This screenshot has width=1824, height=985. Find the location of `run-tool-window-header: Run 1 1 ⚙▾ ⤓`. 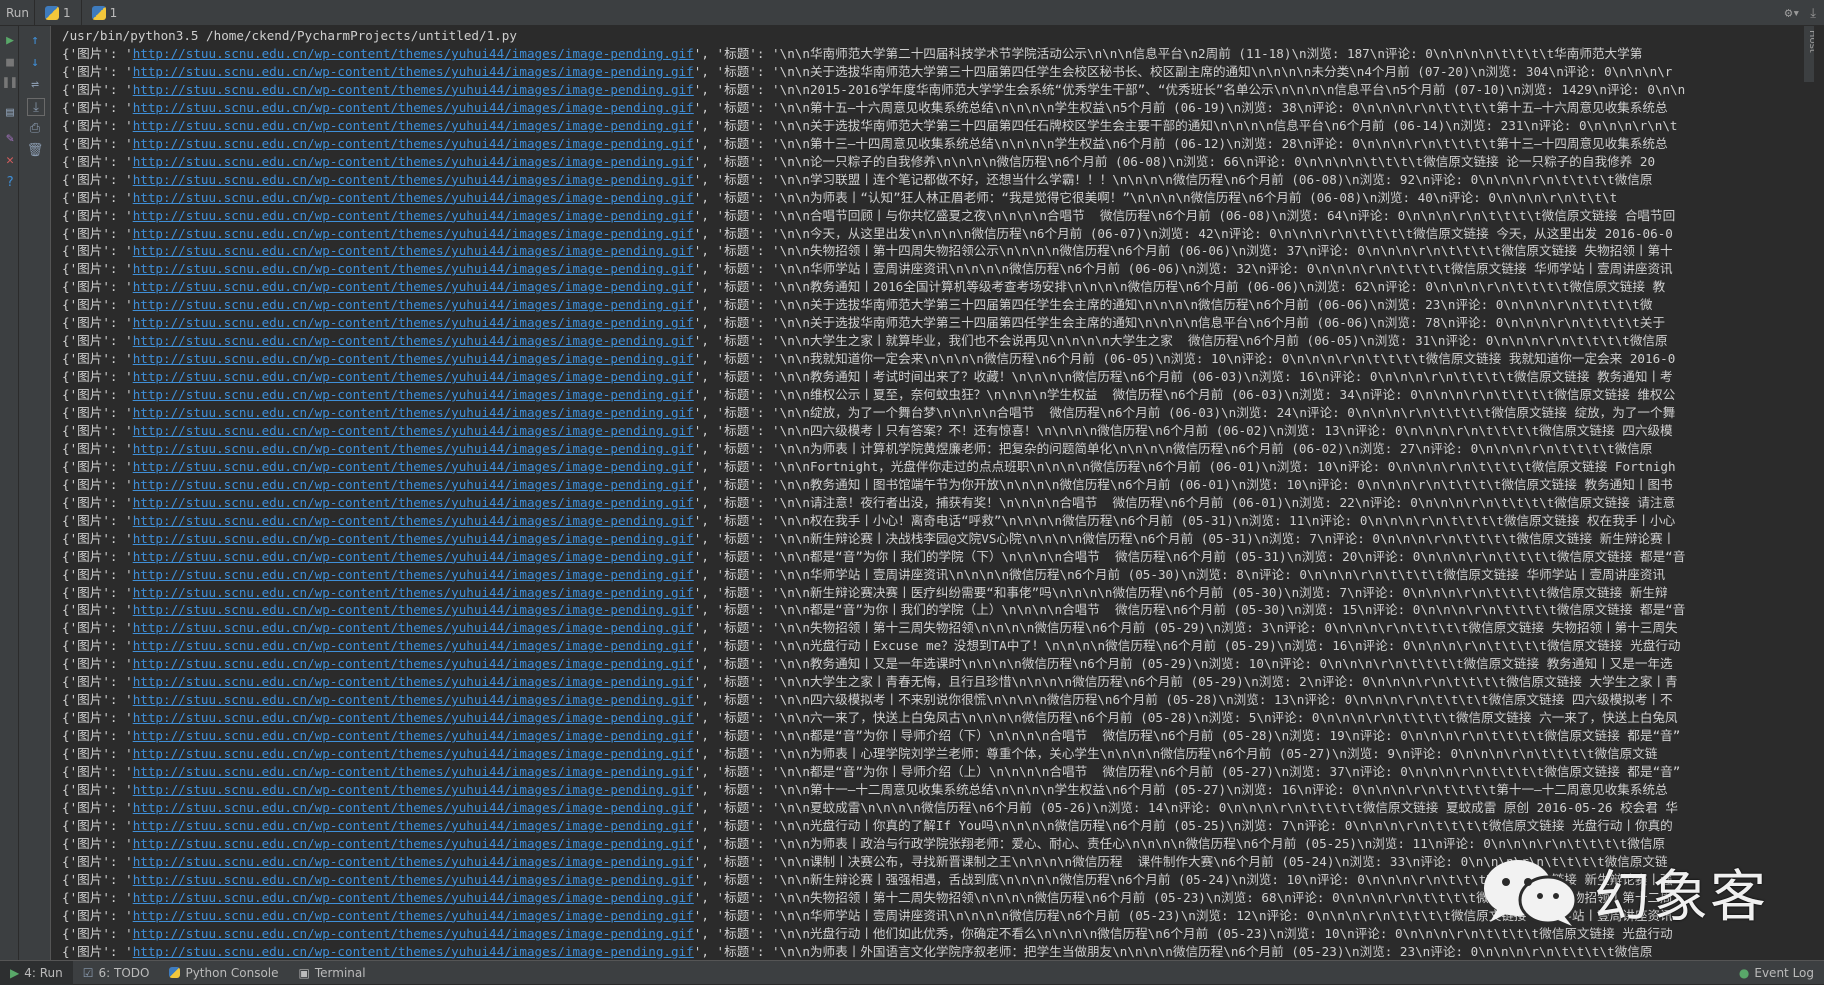

run-tool-window-header: Run 1 1 ⚙▾ ⤓ is located at coordinates (912, 13).